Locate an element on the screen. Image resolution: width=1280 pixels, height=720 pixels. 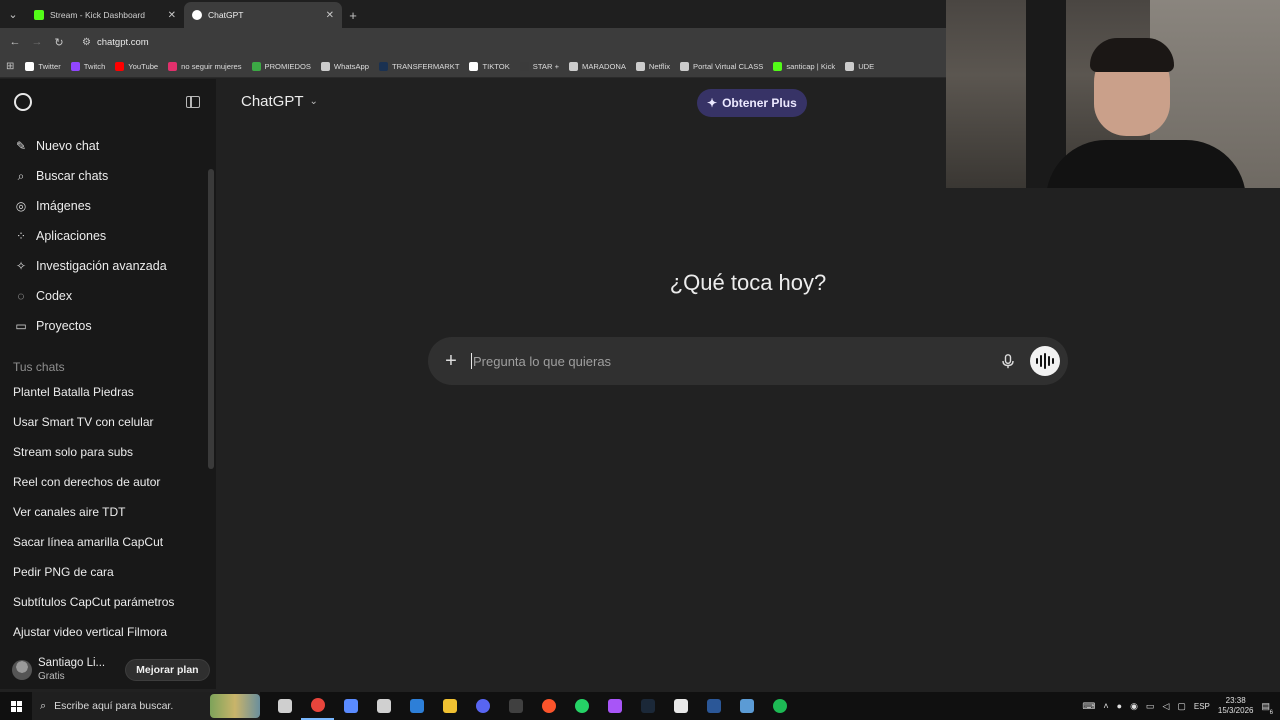
bookmark-twitter: Twitter is located at coordinates (42, 66).